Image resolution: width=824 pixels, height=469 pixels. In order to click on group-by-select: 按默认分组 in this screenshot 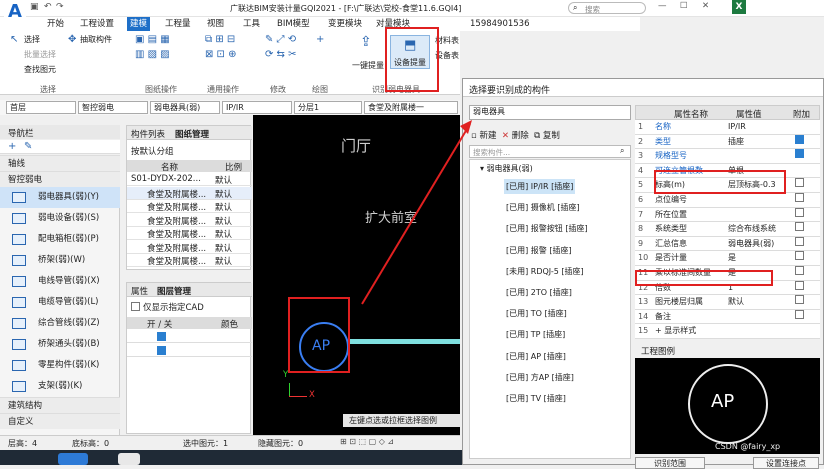, I will do `click(152, 151)`.